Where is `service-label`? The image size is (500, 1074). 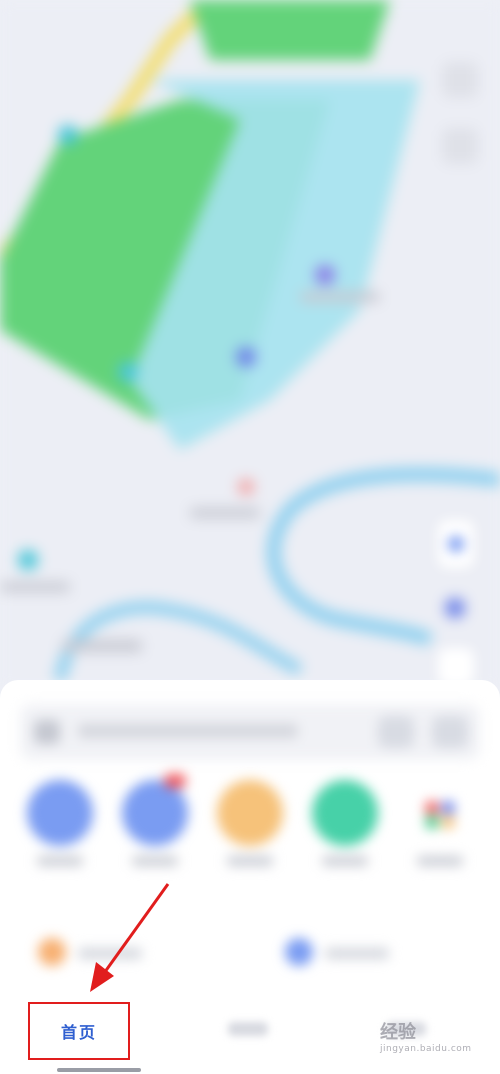
service-label is located at coordinates (357, 953).